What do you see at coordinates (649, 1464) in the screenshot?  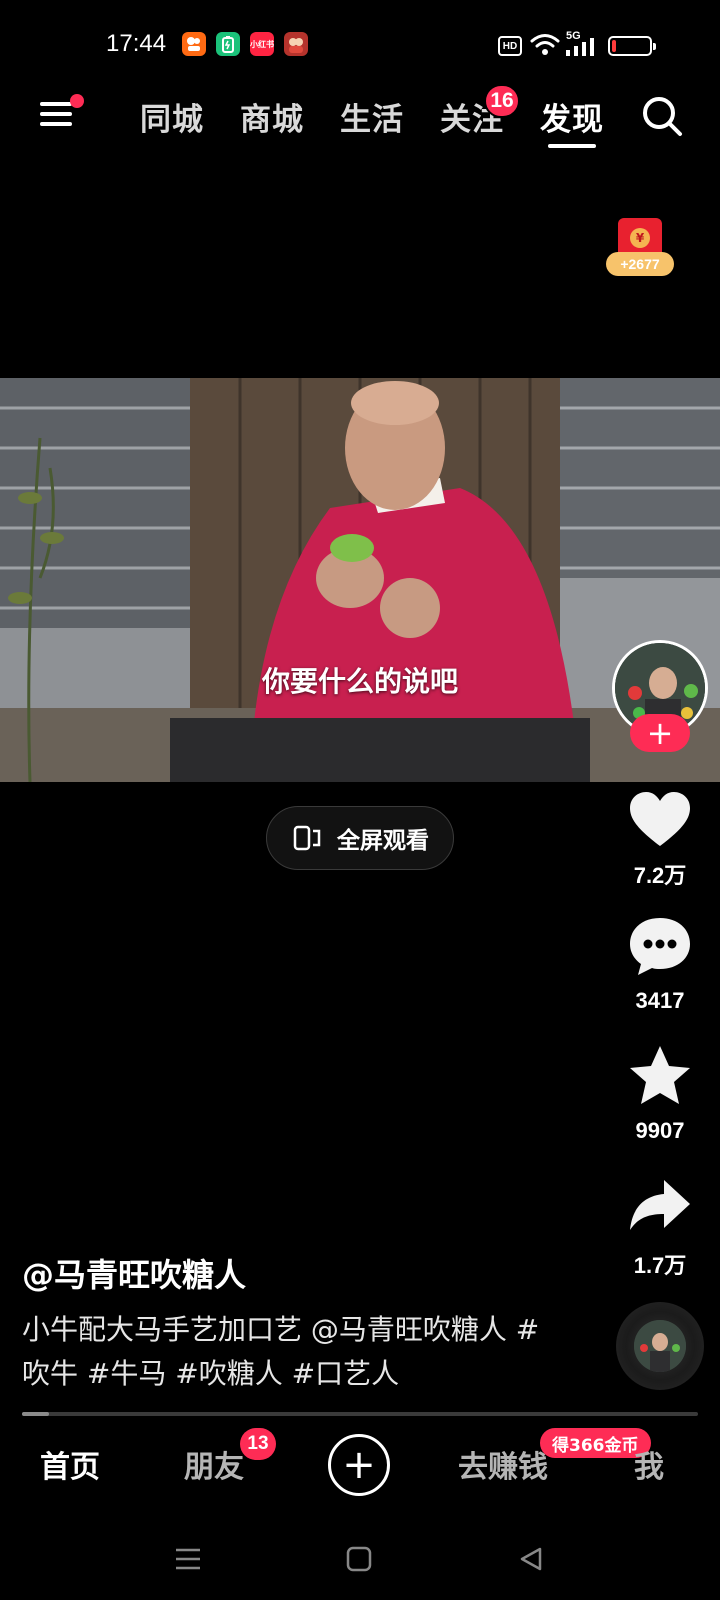 I see `tab-me: 我` at bounding box center [649, 1464].